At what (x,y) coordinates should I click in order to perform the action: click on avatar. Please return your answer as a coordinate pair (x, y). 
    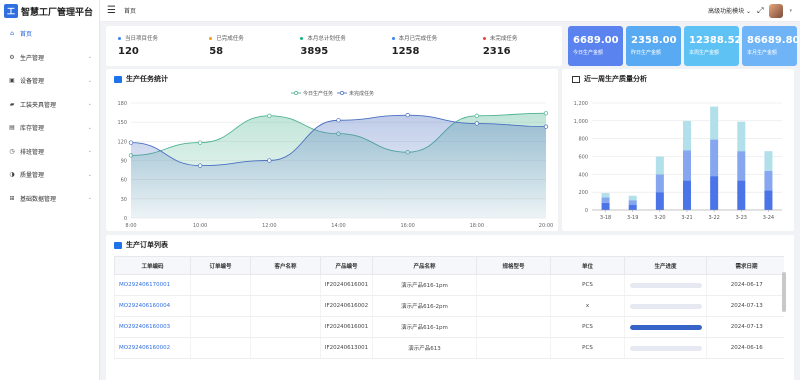
    Looking at the image, I should click on (776, 10).